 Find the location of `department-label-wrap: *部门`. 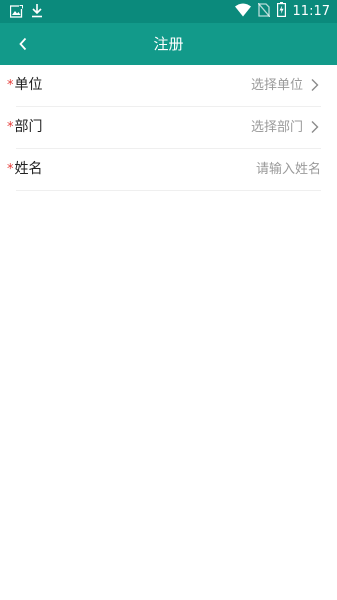

department-label-wrap: *部门 is located at coordinates (25, 127).